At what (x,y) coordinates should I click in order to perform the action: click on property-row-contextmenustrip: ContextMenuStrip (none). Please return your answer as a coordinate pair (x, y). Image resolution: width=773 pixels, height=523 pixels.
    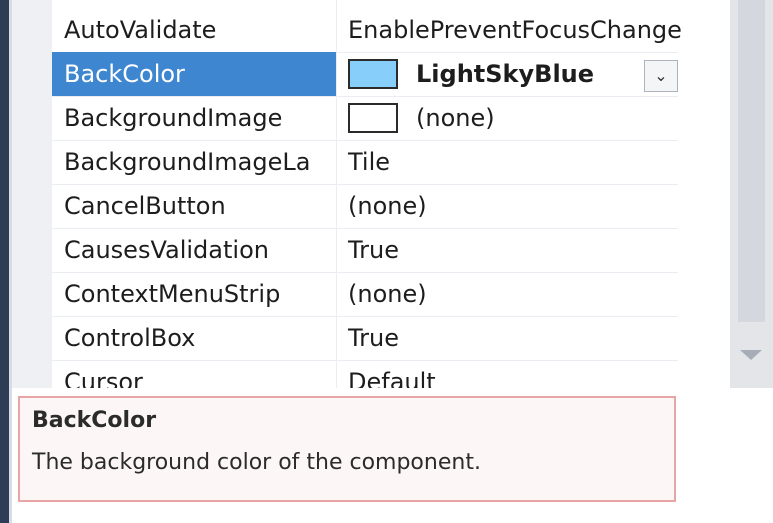
    Looking at the image, I should click on (365, 294).